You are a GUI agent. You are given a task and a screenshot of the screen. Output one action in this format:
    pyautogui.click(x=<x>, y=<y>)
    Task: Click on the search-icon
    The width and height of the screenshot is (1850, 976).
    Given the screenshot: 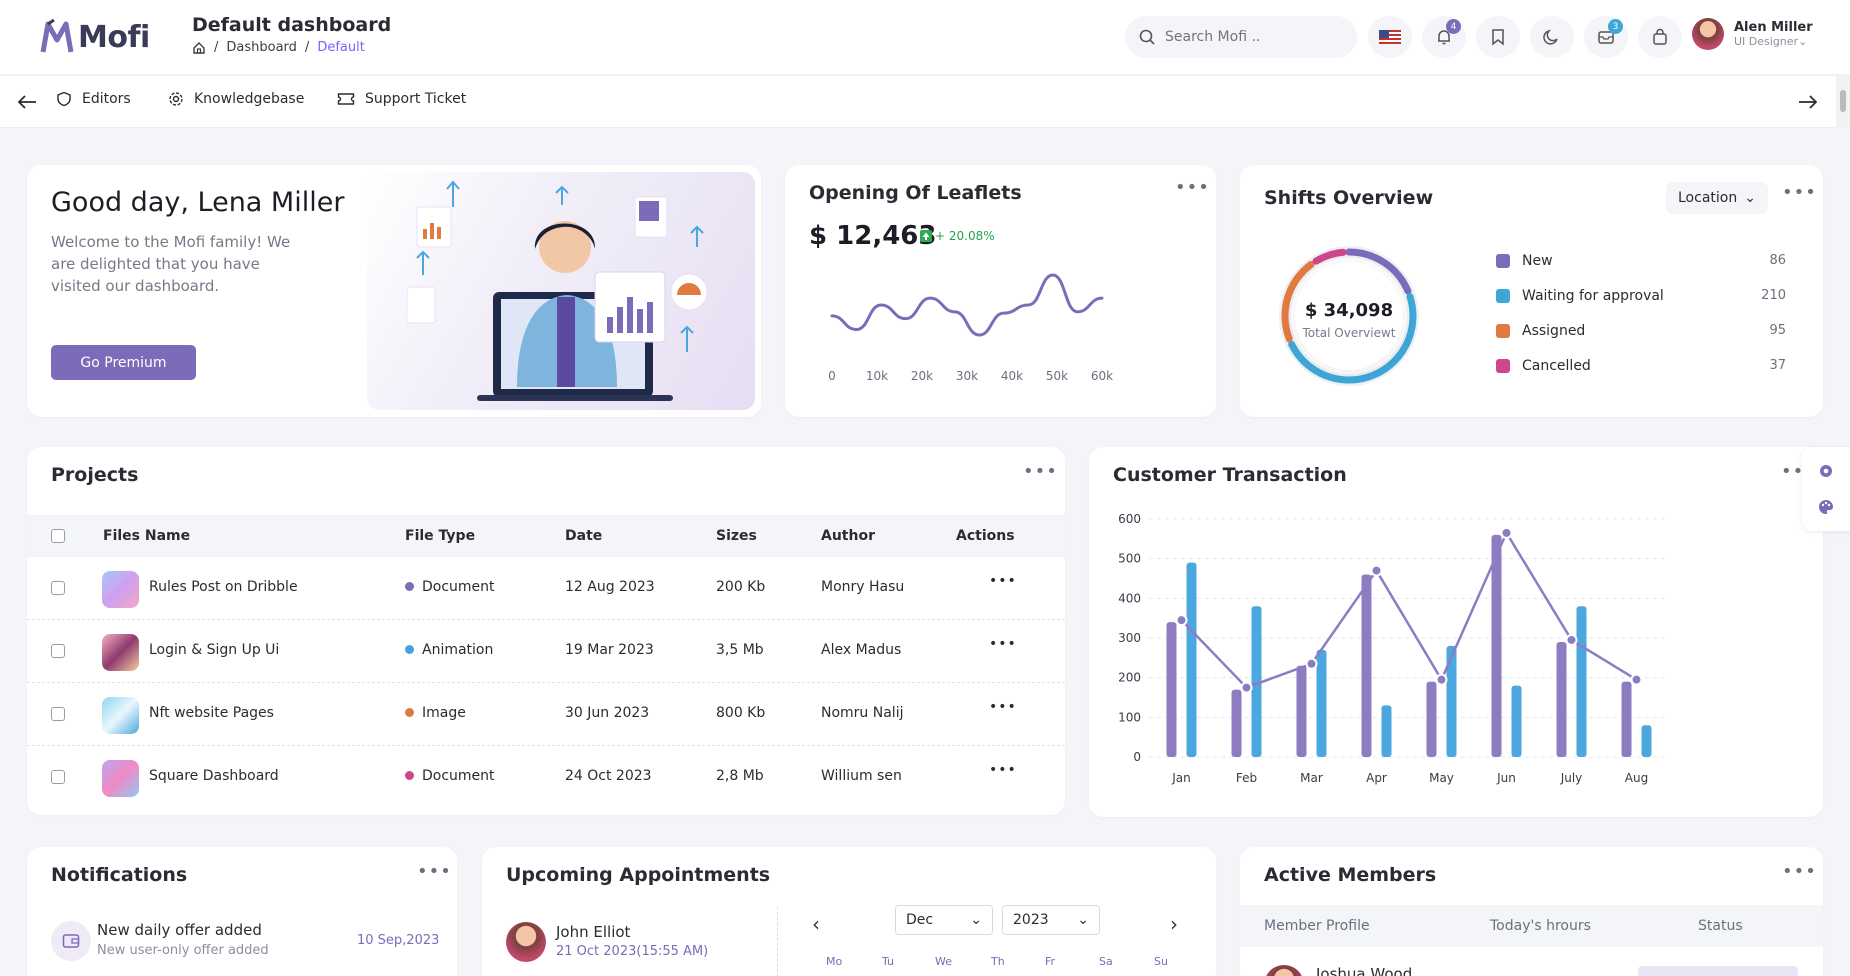 What is the action you would take?
    pyautogui.click(x=1147, y=37)
    